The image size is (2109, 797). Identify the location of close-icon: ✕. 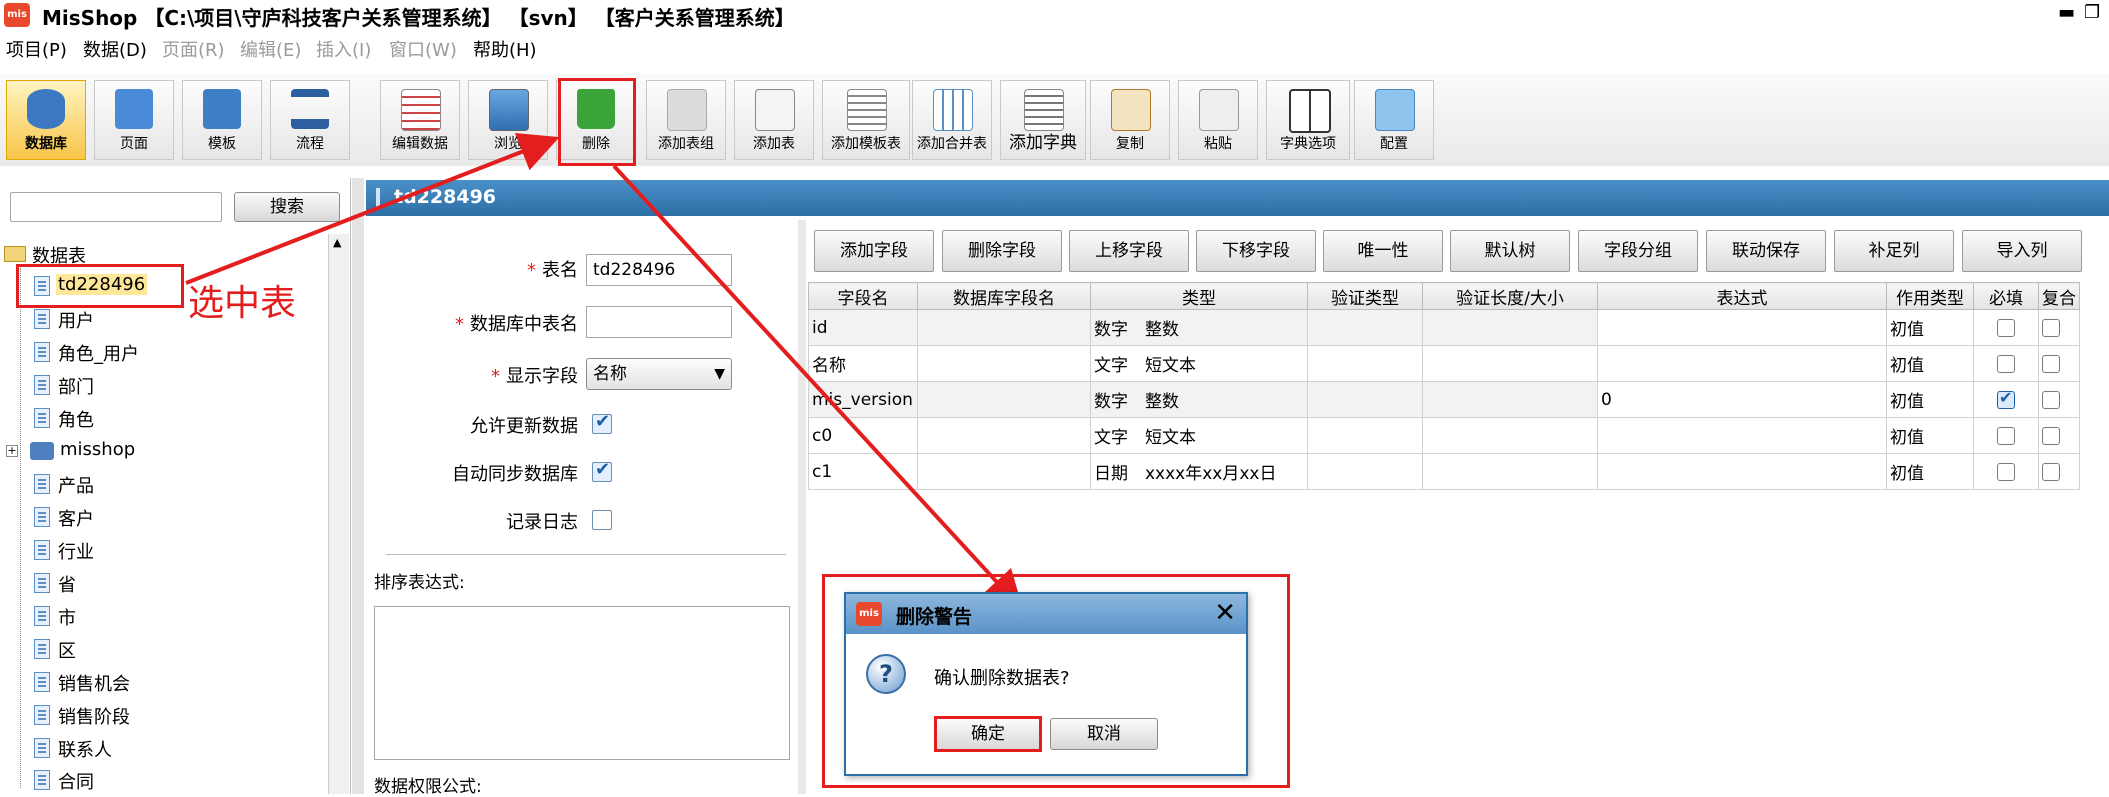
(1225, 613).